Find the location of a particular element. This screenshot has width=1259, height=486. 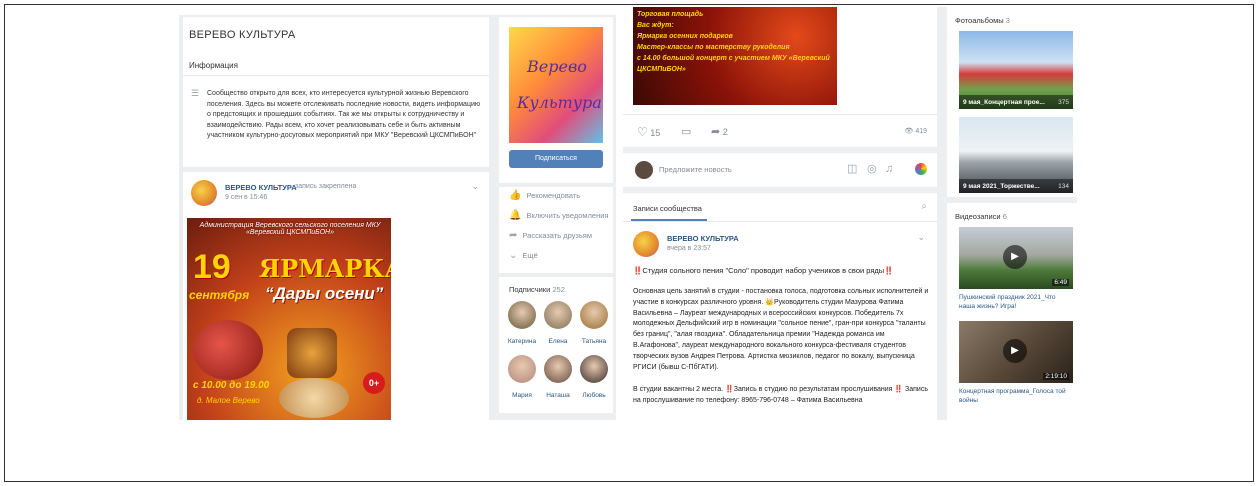

subscriber-name: Татьяна is located at coordinates (594, 341).